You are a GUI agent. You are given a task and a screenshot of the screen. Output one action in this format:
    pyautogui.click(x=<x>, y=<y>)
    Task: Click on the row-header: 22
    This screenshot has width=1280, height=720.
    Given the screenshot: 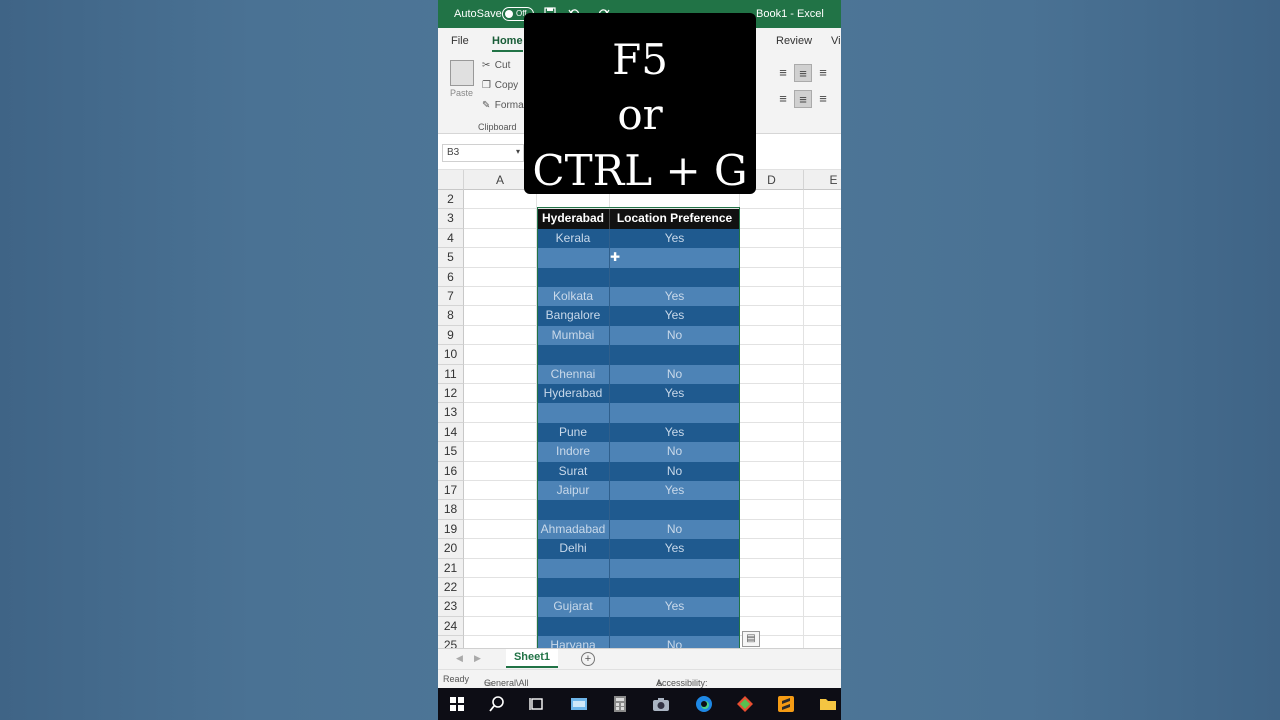 What is the action you would take?
    pyautogui.click(x=451, y=588)
    